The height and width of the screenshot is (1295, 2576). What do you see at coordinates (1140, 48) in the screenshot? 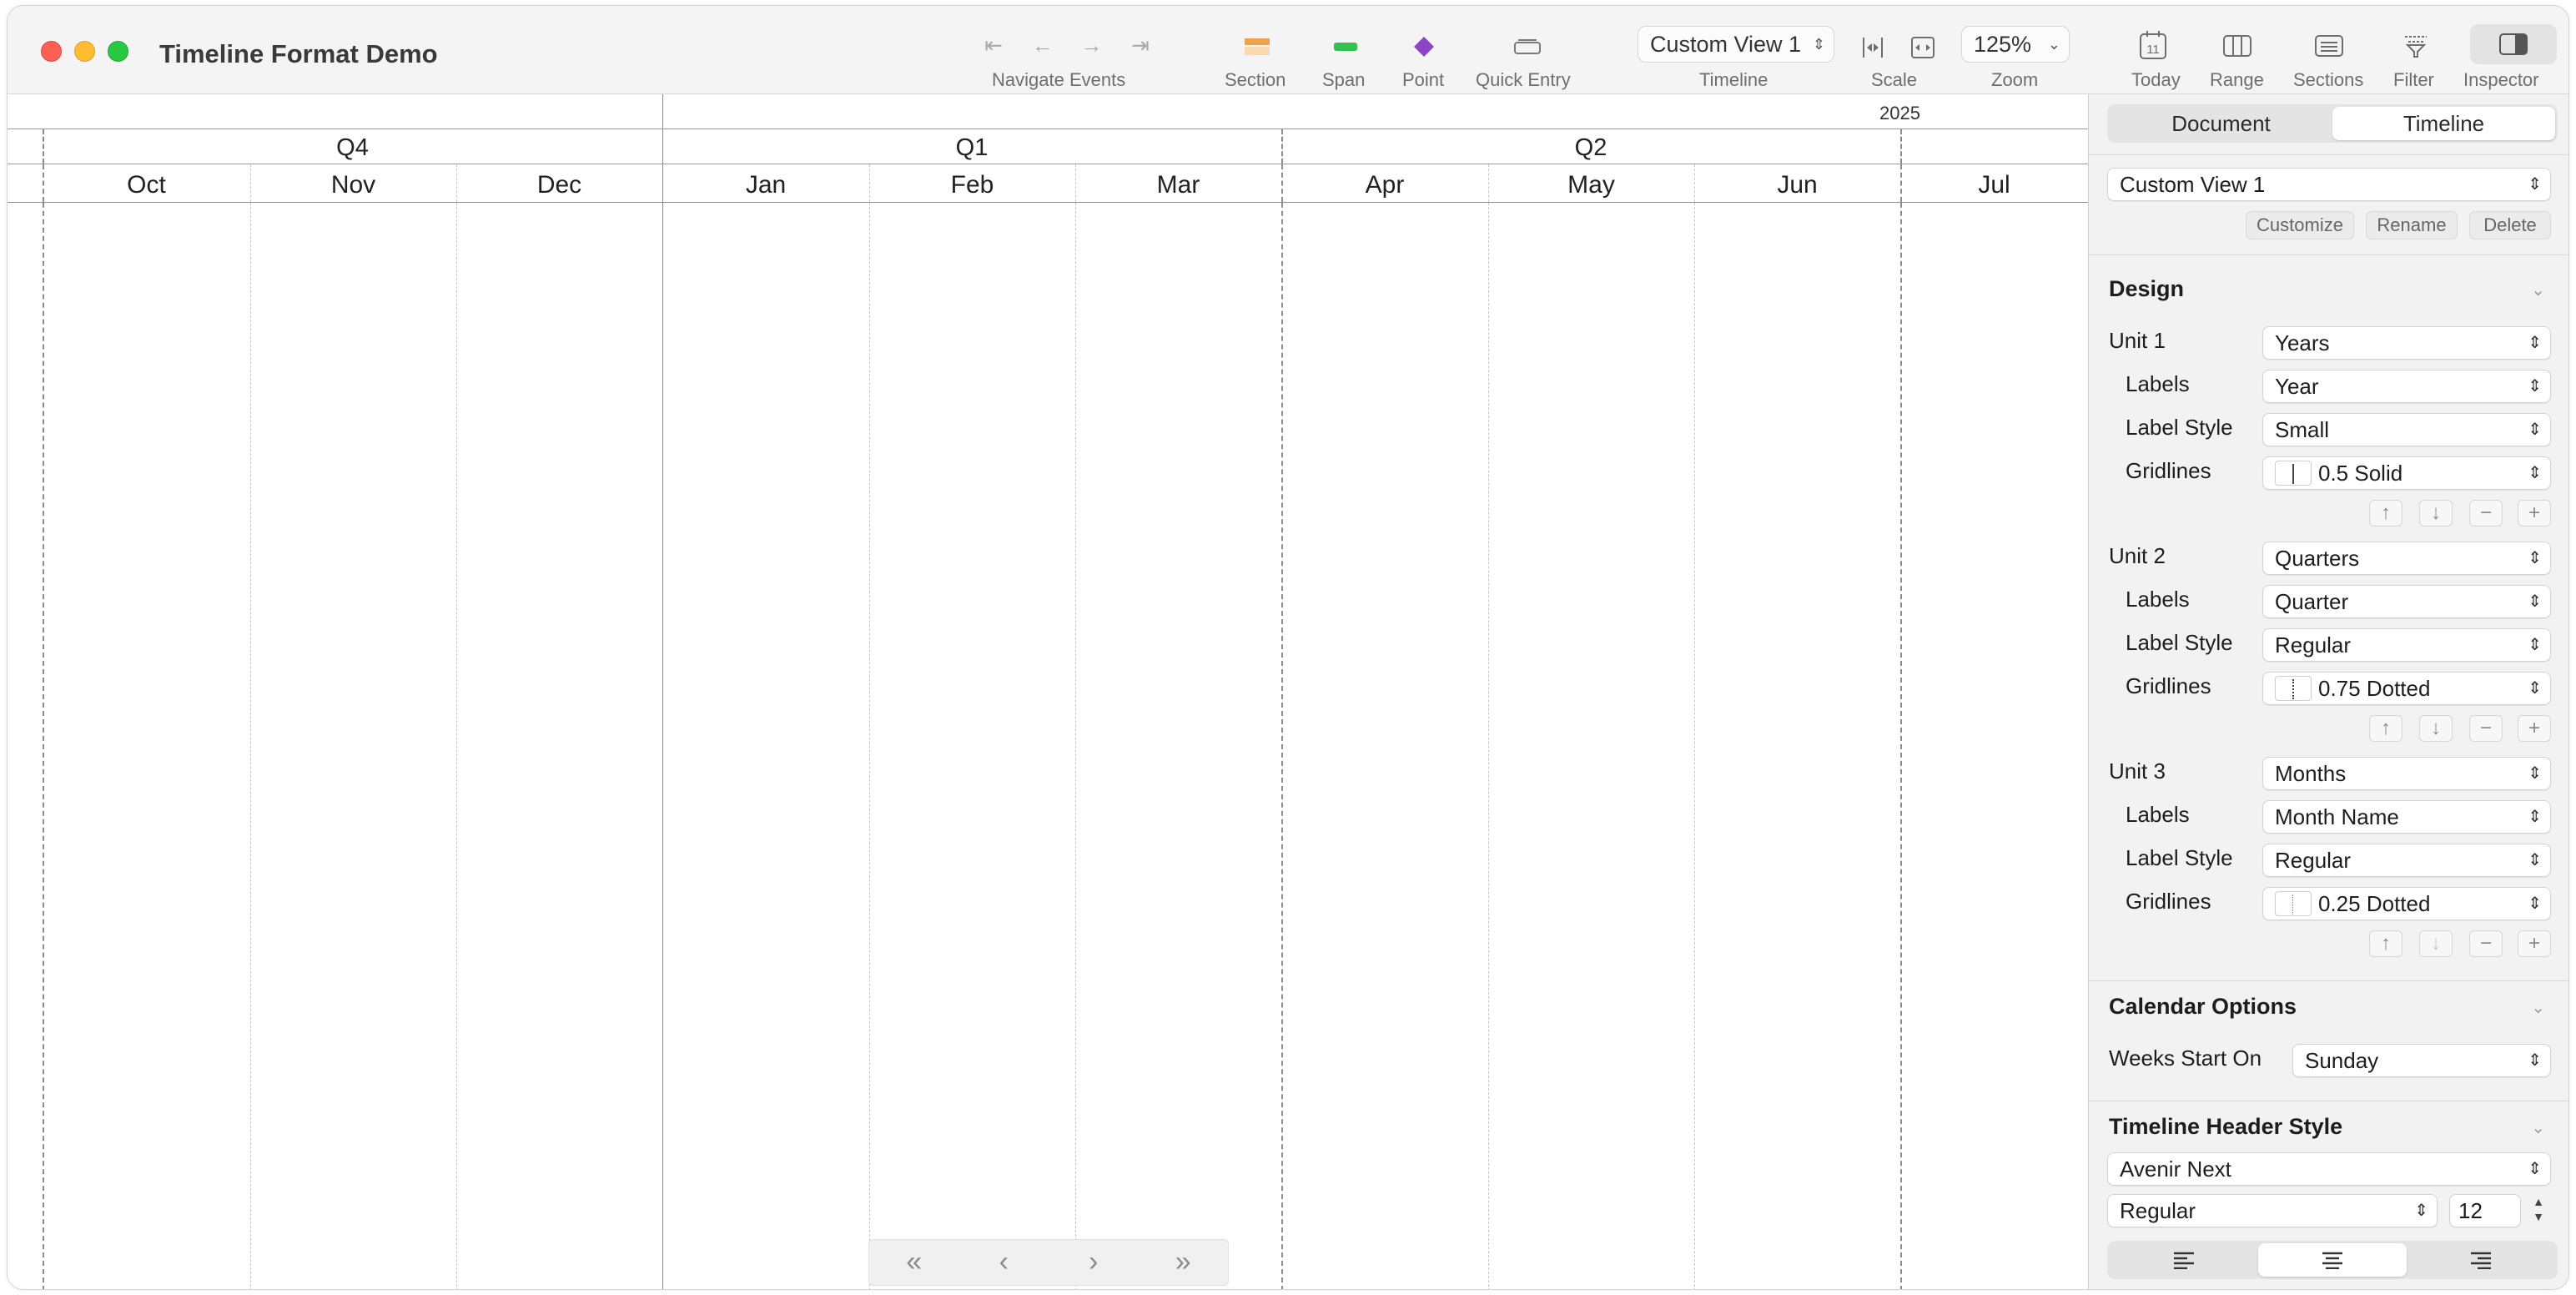
I see `skip-forward-icon: ⇥` at bounding box center [1140, 48].